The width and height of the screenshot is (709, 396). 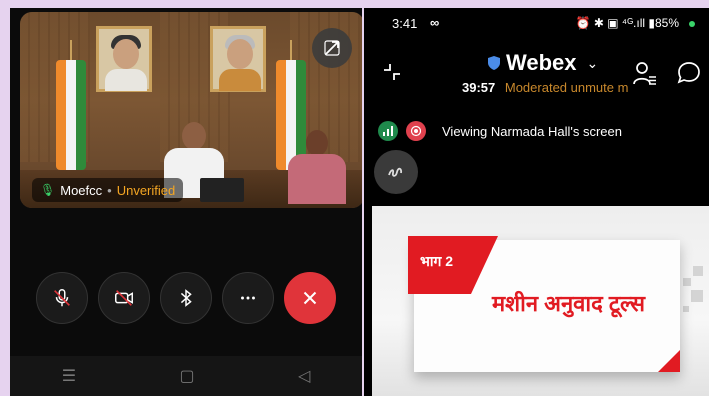 I want to click on android-nav-bar: ☰ ▢ ◁, so click(x=186, y=376).